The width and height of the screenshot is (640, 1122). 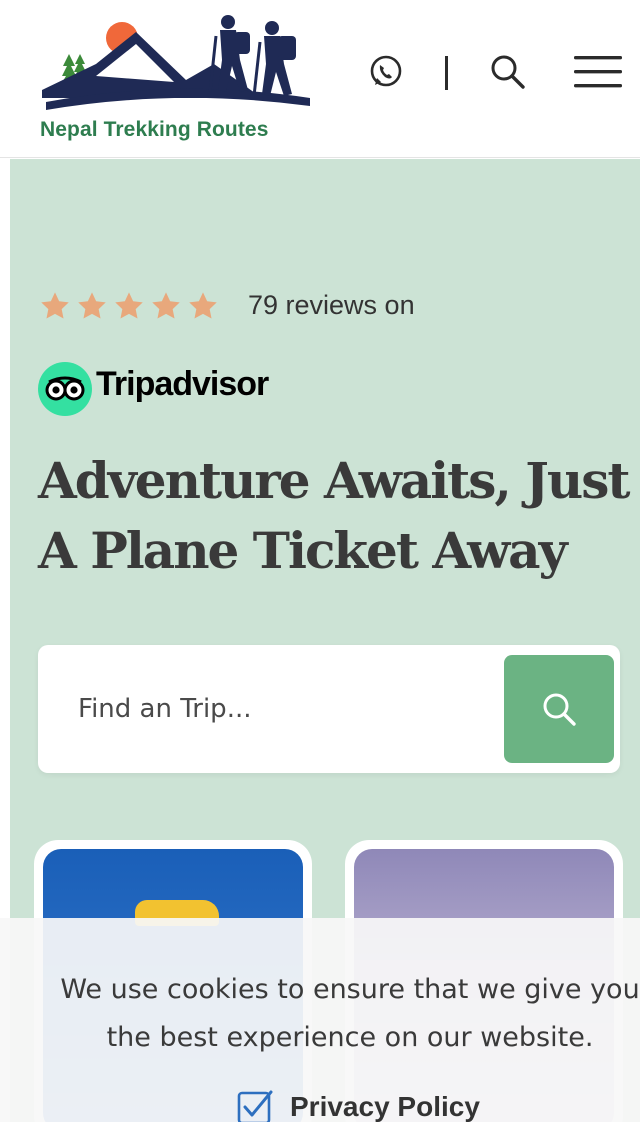 I want to click on brand-logo: Nepal Trekking Routes, so click(x=182, y=80).